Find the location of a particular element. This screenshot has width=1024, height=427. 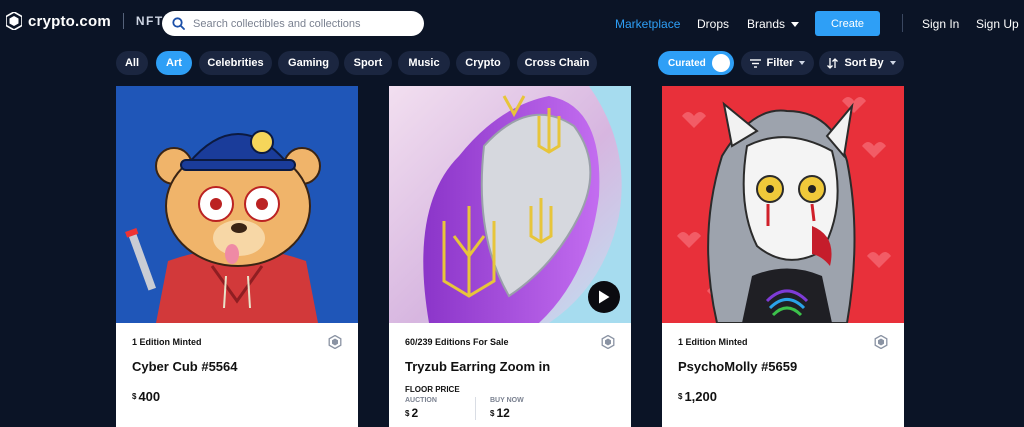

play-icon is located at coordinates (604, 297).